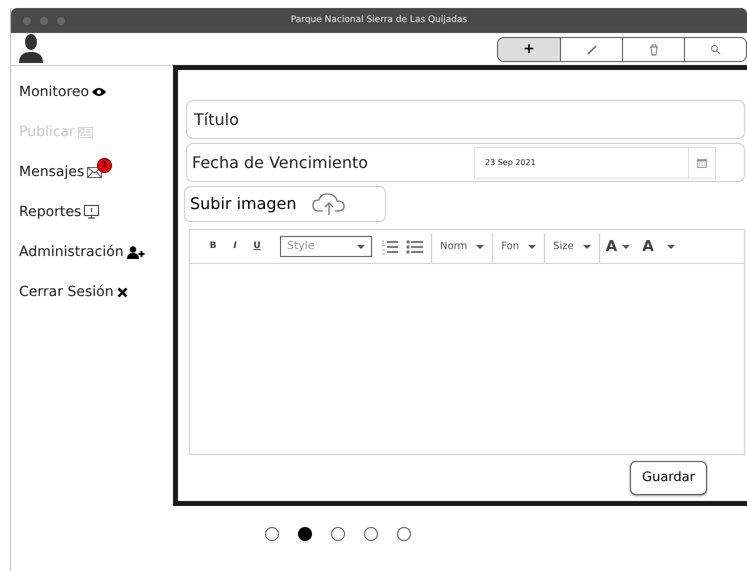 The image size is (747, 571). What do you see at coordinates (529, 49) in the screenshot?
I see `add-button: +` at bounding box center [529, 49].